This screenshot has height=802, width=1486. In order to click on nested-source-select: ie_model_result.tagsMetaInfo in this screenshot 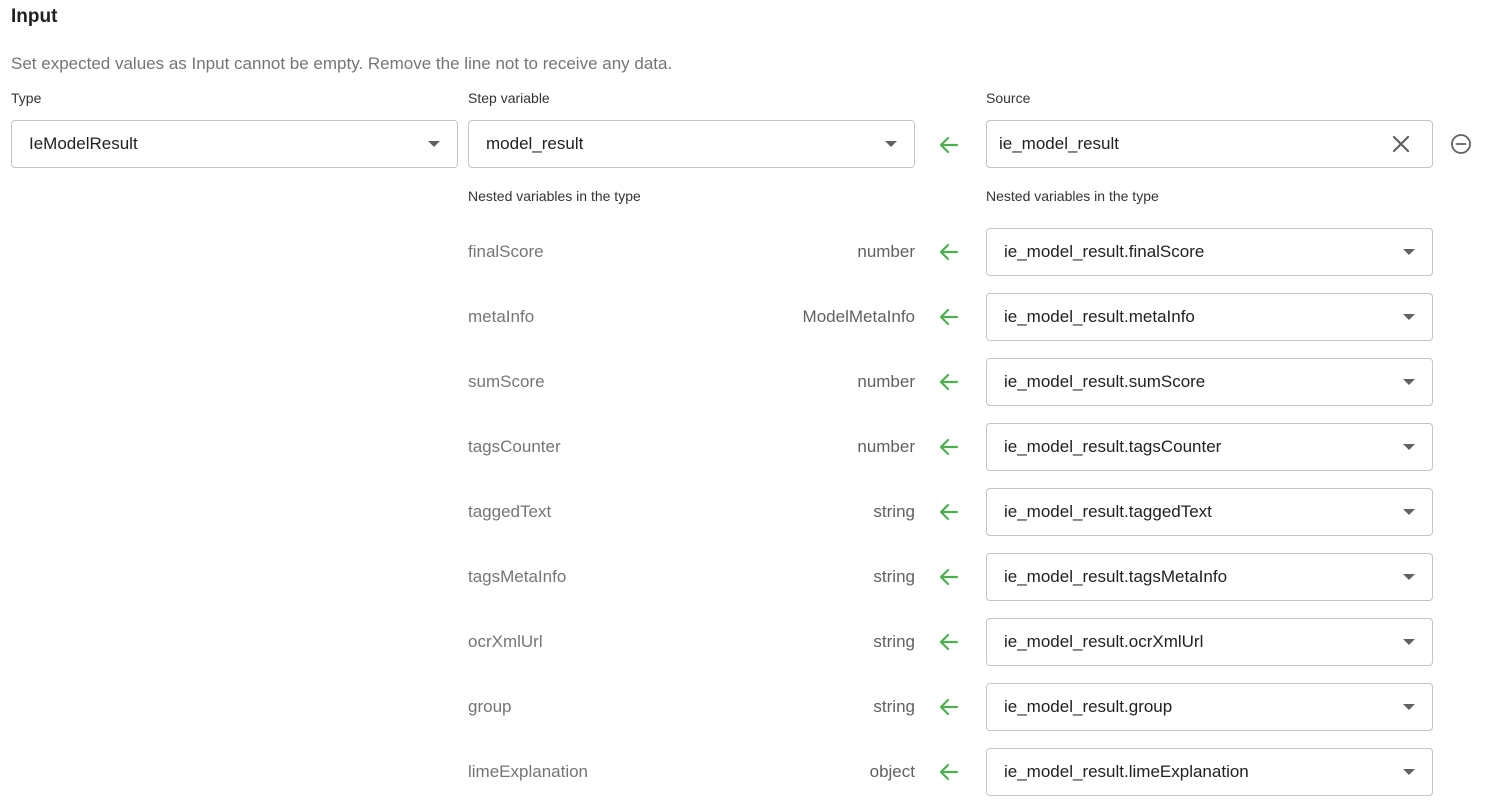, I will do `click(1209, 577)`.